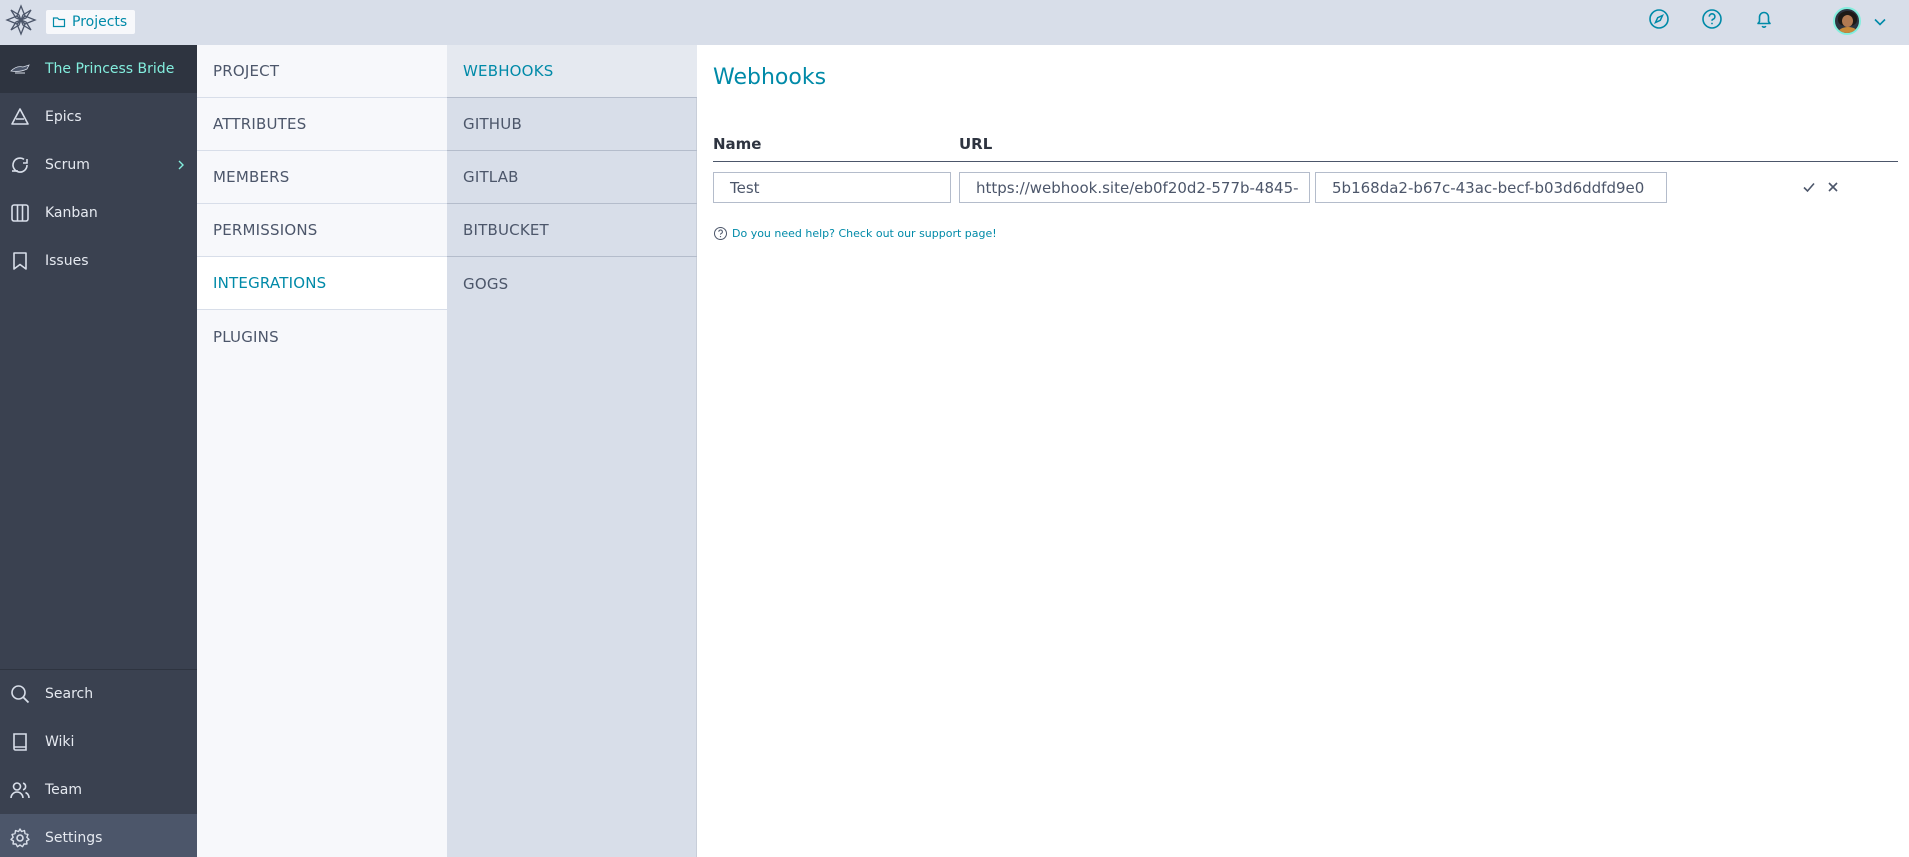  I want to click on sidebar-item-wiki: Wiki, so click(98, 742).